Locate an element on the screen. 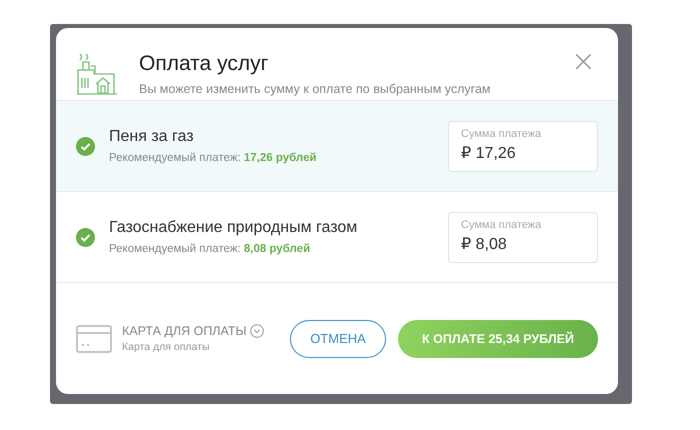 The width and height of the screenshot is (700, 430). amount-field: Сумма платежа ₽ 8,08 is located at coordinates (523, 237).